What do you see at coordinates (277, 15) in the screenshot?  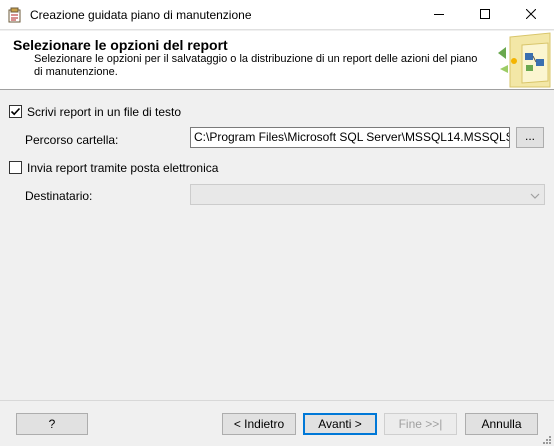 I see `title-bar: Creazione guidata piano di manutenzione` at bounding box center [277, 15].